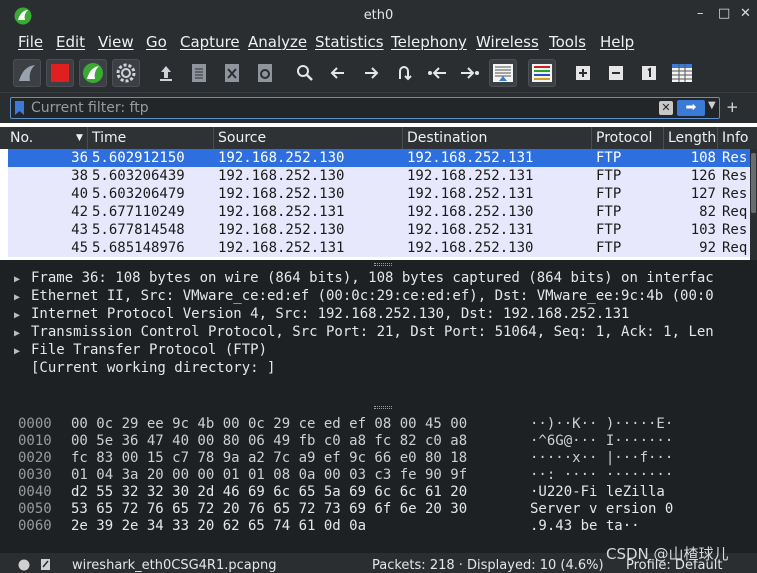 This screenshot has width=757, height=573. I want to click on pane-splitter-bottom, so click(378, 408).